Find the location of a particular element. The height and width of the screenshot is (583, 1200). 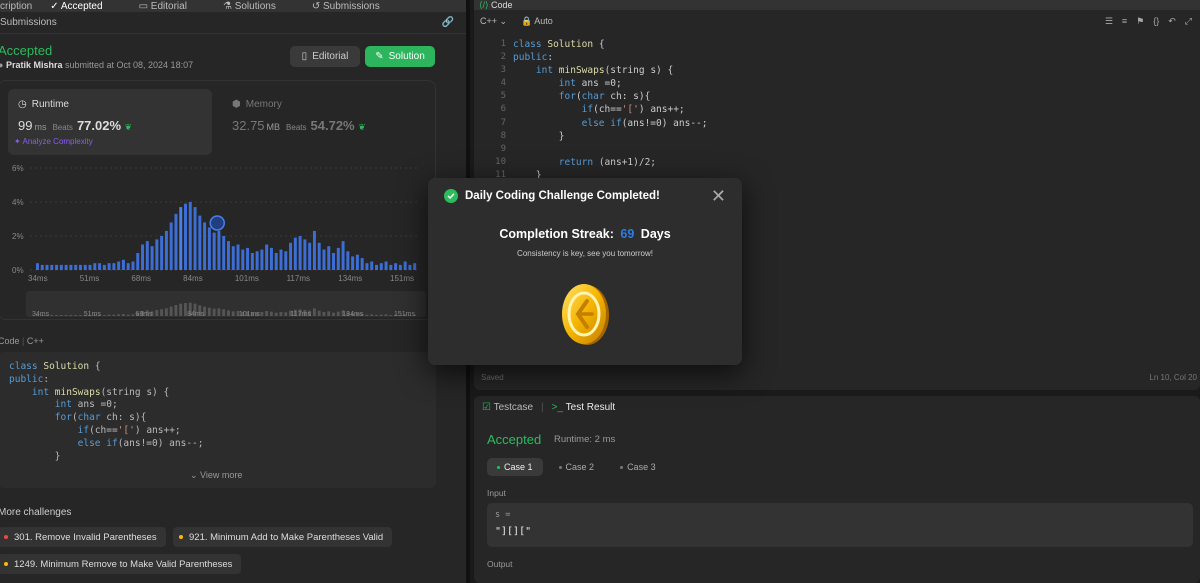

runtime-beats: 77.02% is located at coordinates (99, 125).